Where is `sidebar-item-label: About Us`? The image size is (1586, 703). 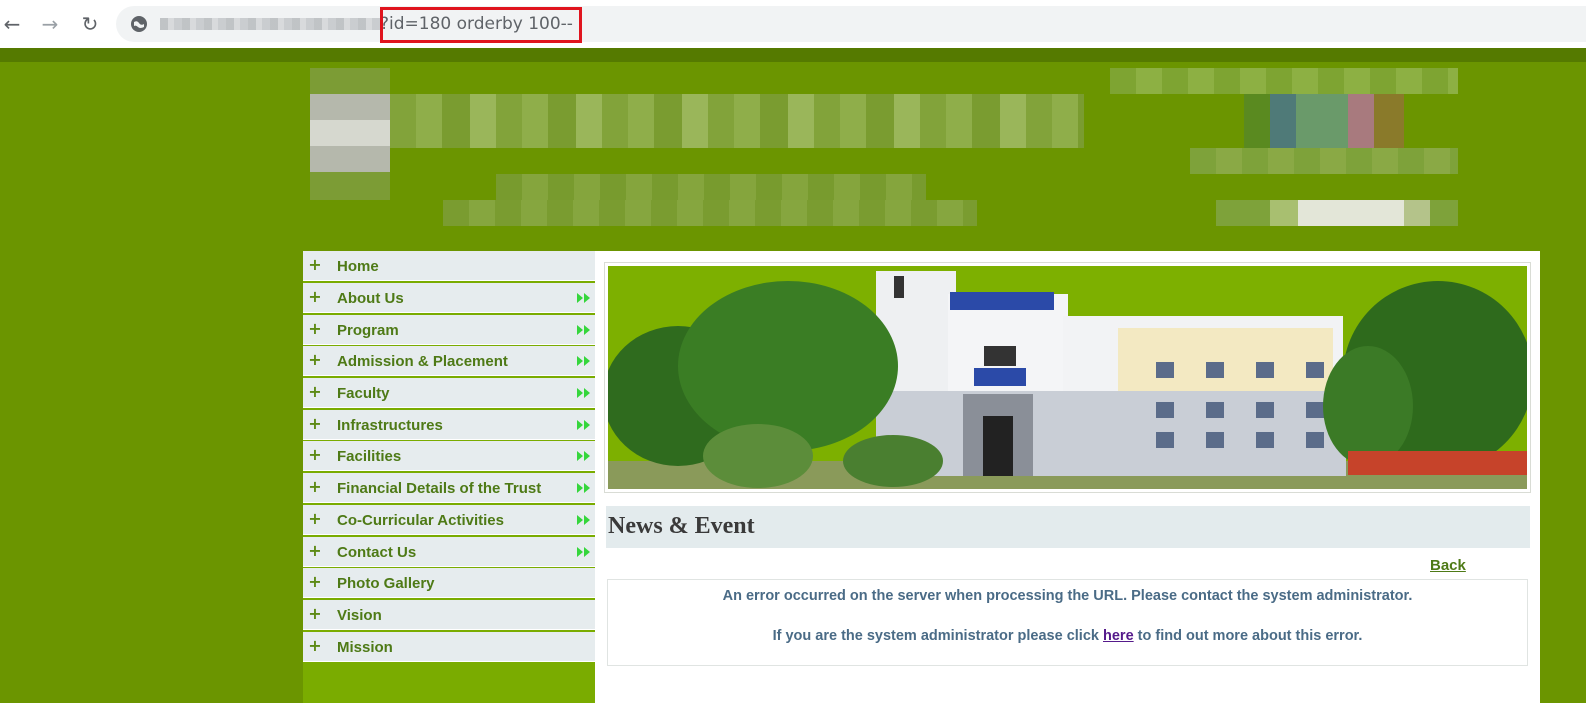 sidebar-item-label: About Us is located at coordinates (370, 298).